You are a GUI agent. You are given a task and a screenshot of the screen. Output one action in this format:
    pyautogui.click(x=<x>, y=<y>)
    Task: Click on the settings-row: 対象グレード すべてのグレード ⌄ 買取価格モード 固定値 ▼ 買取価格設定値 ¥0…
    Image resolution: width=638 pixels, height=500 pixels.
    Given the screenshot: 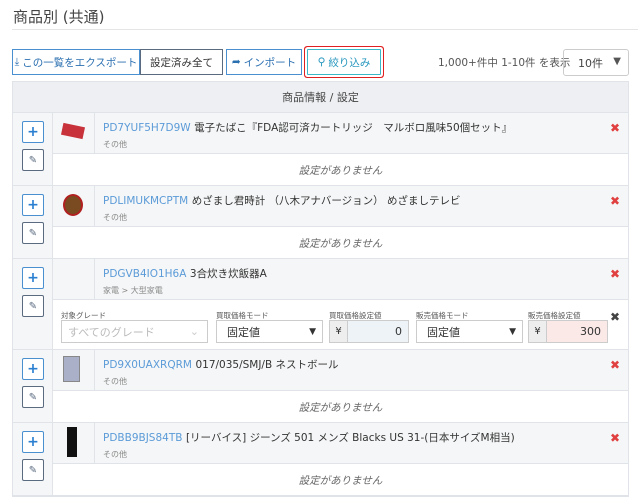 What is the action you would take?
    pyautogui.click(x=340, y=325)
    